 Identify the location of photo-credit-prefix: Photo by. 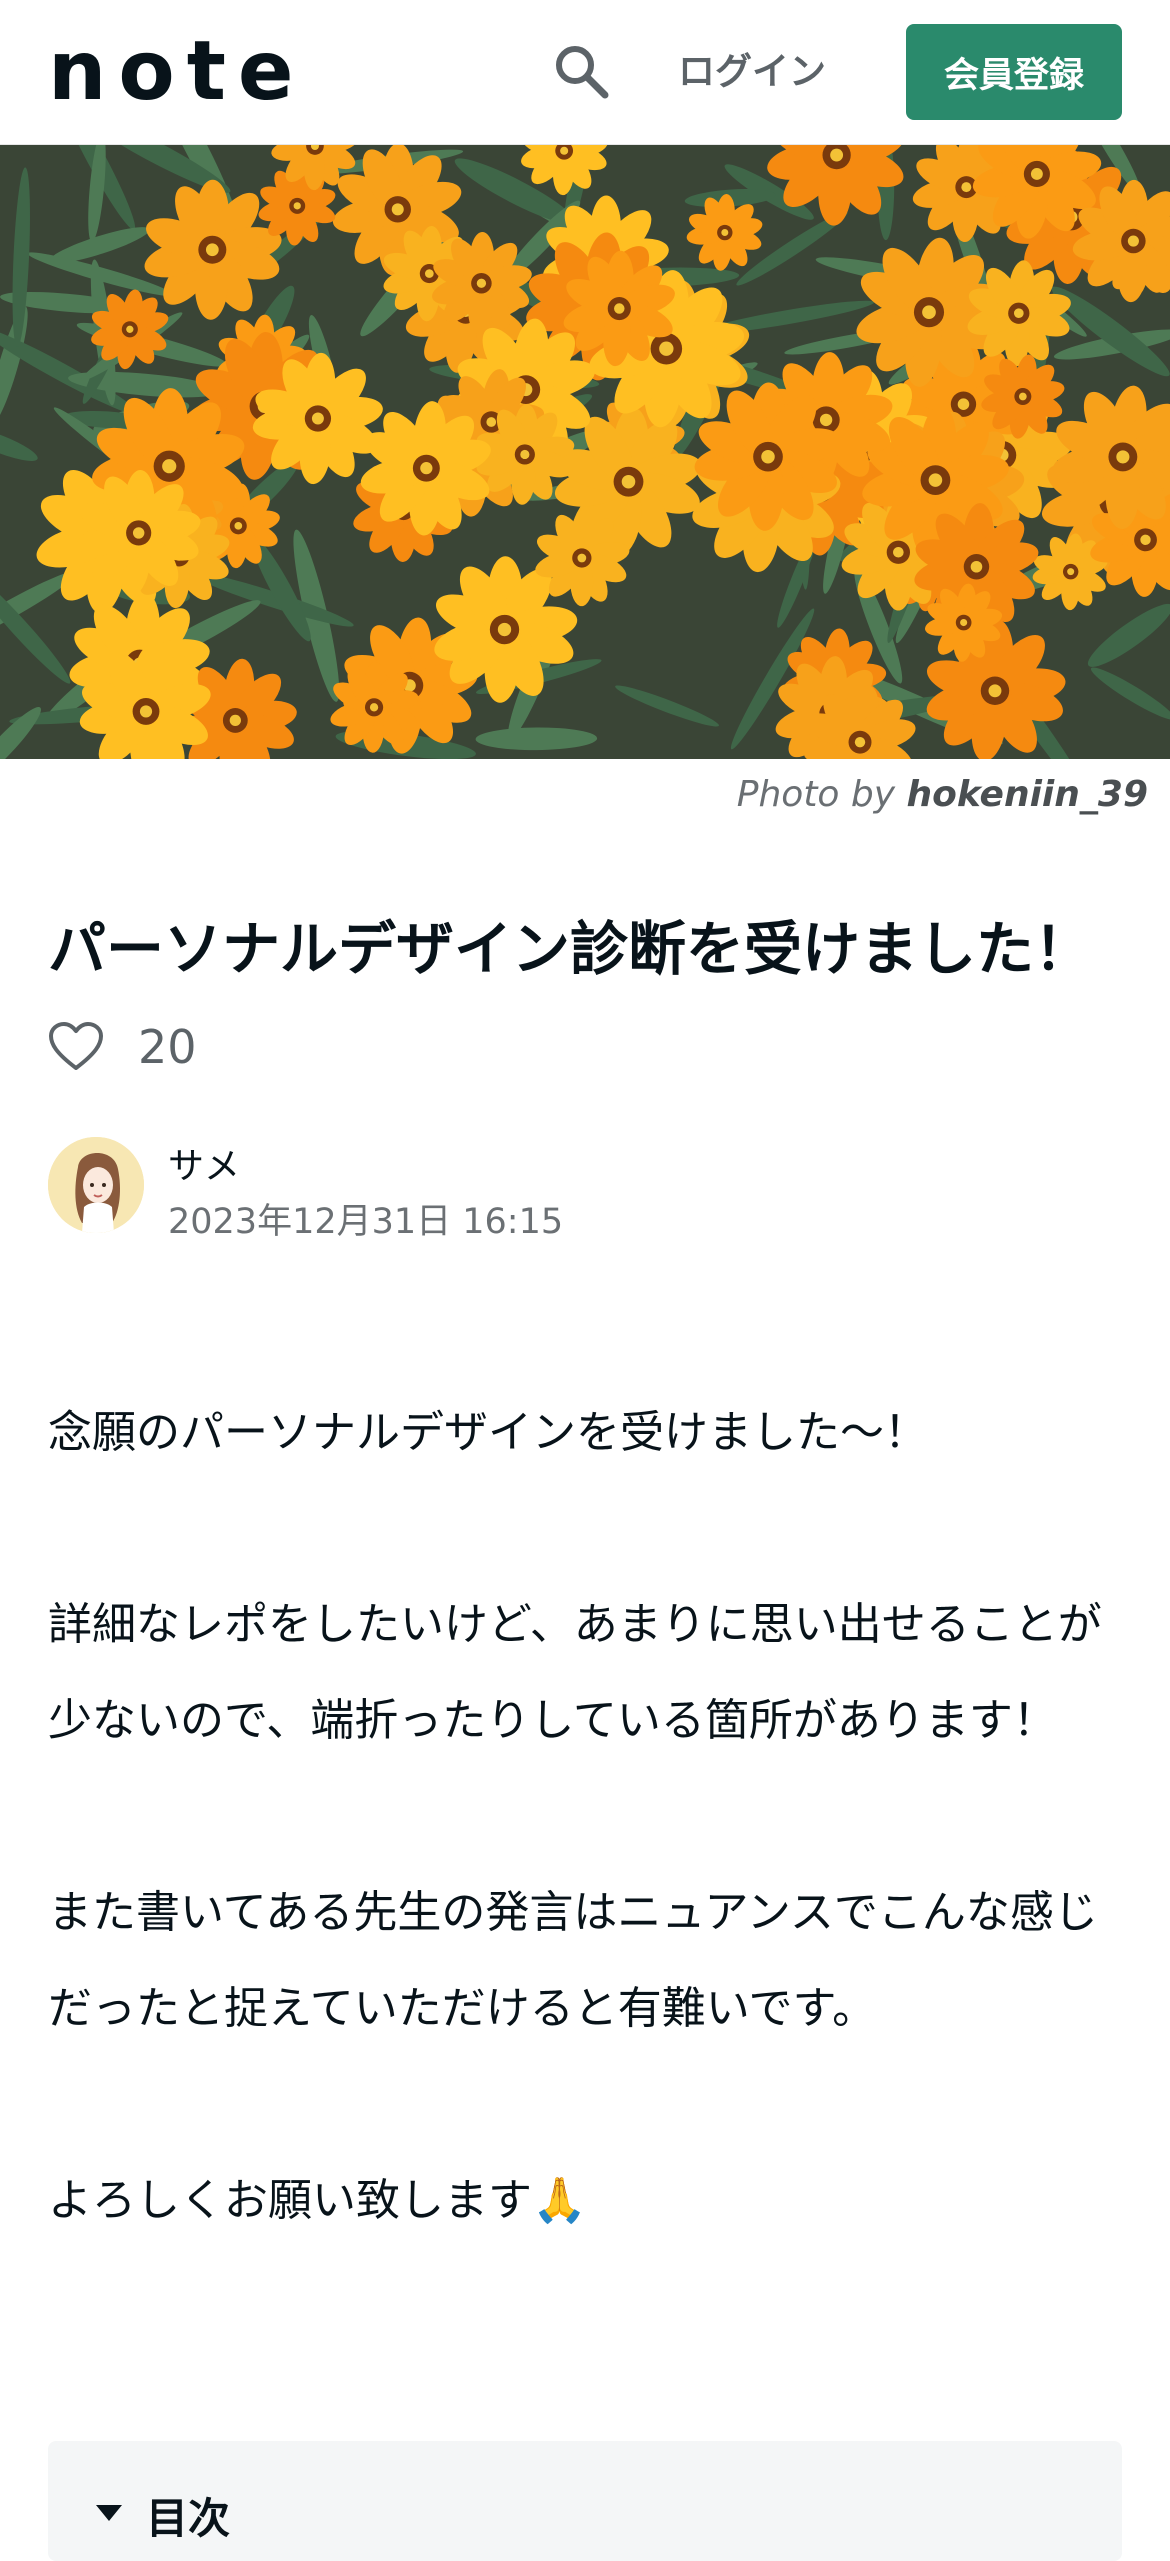
(816, 794).